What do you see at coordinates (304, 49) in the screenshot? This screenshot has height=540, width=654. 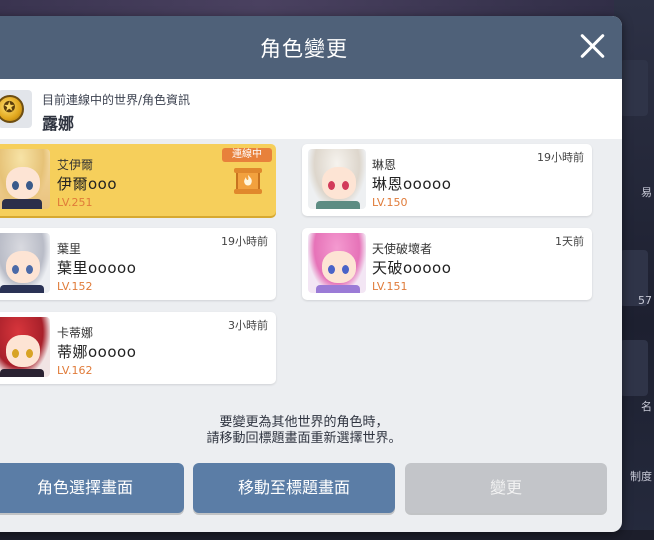 I see `dialog-title: 角色變更` at bounding box center [304, 49].